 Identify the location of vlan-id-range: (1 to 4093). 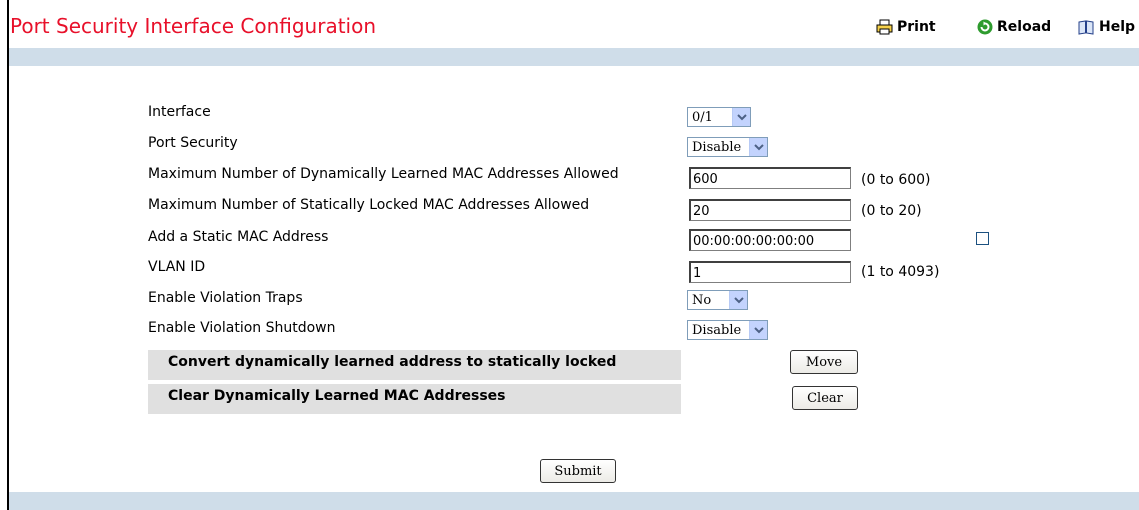
(900, 272).